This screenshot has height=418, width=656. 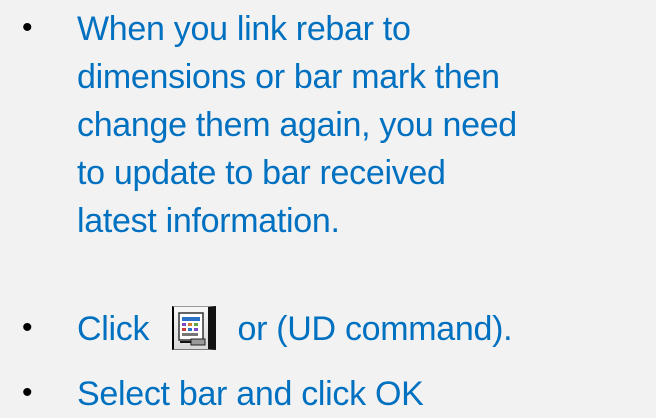 I want to click on update-rebar-icon, so click(x=192, y=329).